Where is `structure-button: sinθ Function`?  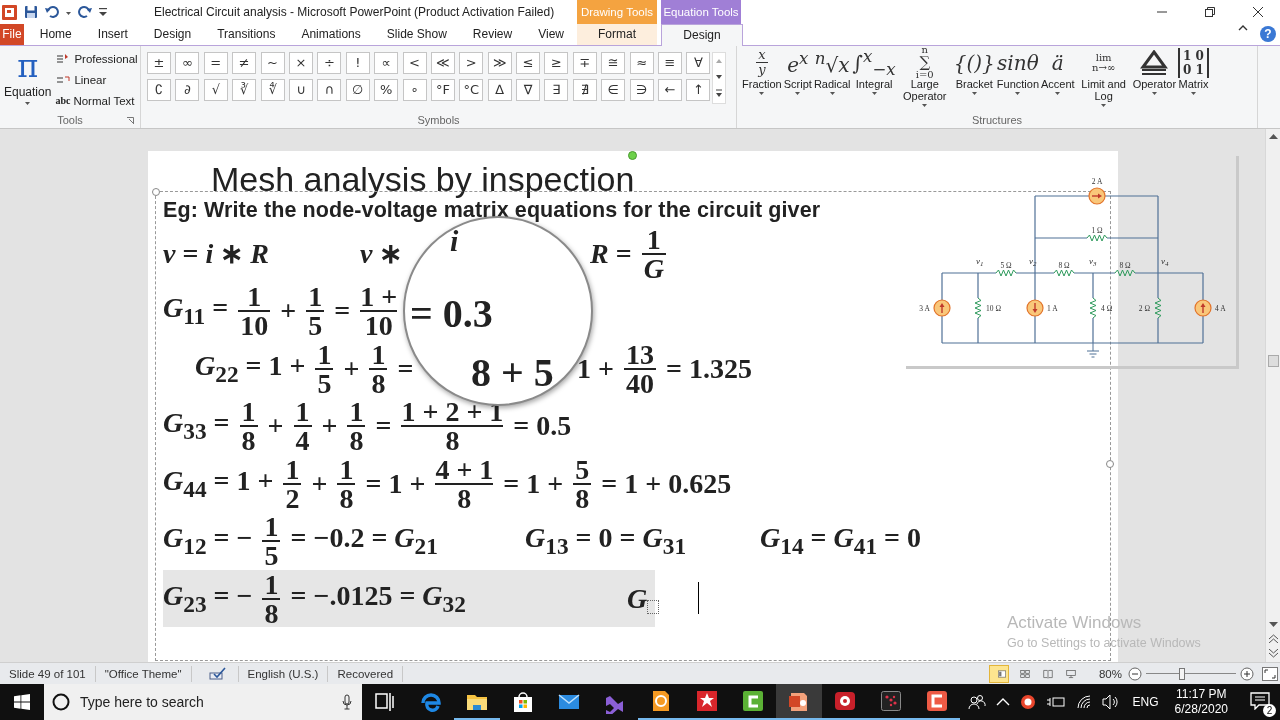 structure-button: sinθ Function is located at coordinates (1017, 80).